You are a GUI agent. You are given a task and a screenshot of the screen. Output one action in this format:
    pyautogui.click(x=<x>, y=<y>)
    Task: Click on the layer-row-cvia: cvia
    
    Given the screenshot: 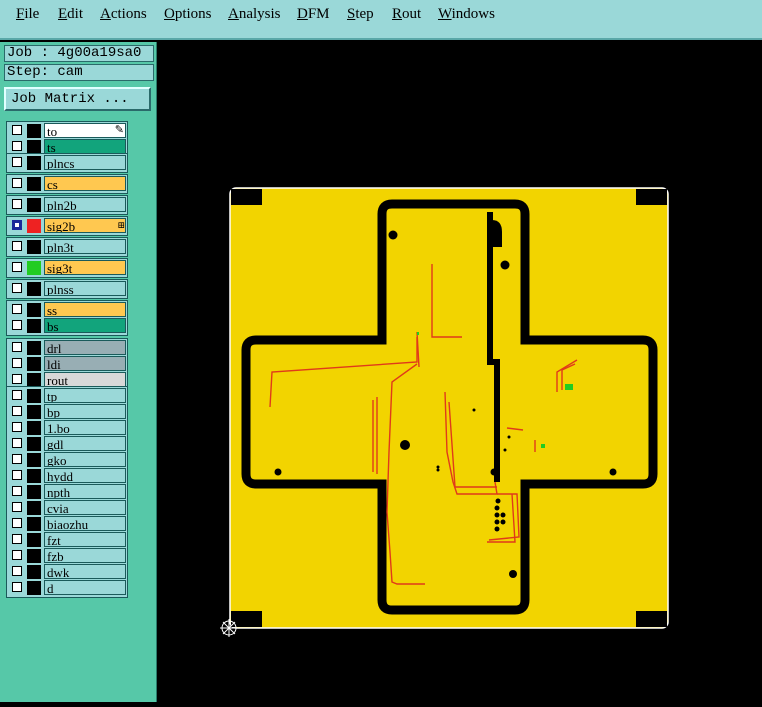 What is the action you would take?
    pyautogui.click(x=68, y=508)
    